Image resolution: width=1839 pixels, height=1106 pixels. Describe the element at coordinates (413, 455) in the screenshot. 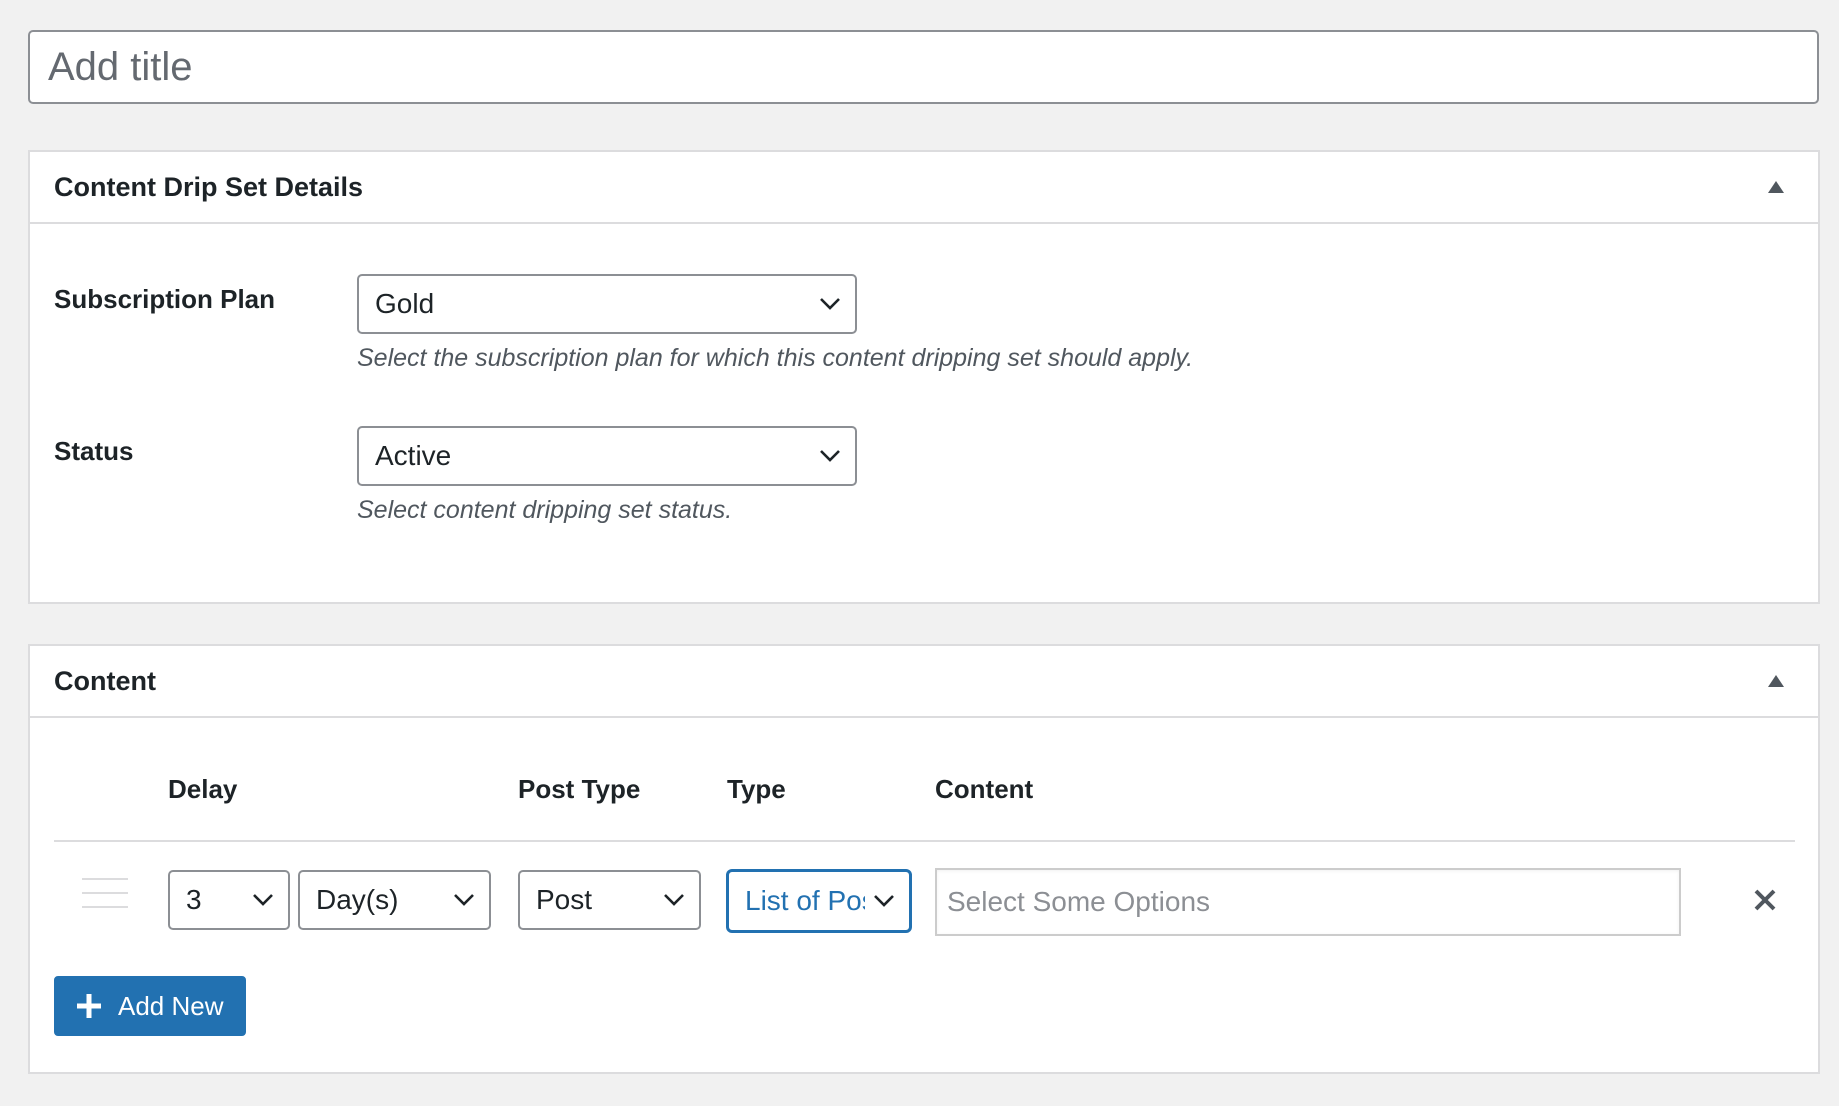

I see `status-value: Active` at that location.